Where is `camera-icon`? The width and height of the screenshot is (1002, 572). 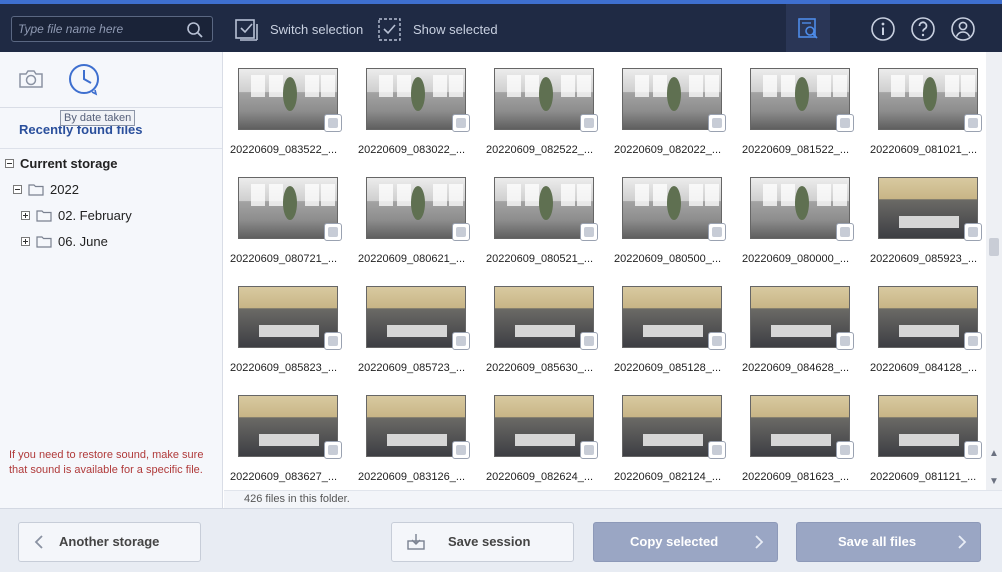 camera-icon is located at coordinates (31, 79).